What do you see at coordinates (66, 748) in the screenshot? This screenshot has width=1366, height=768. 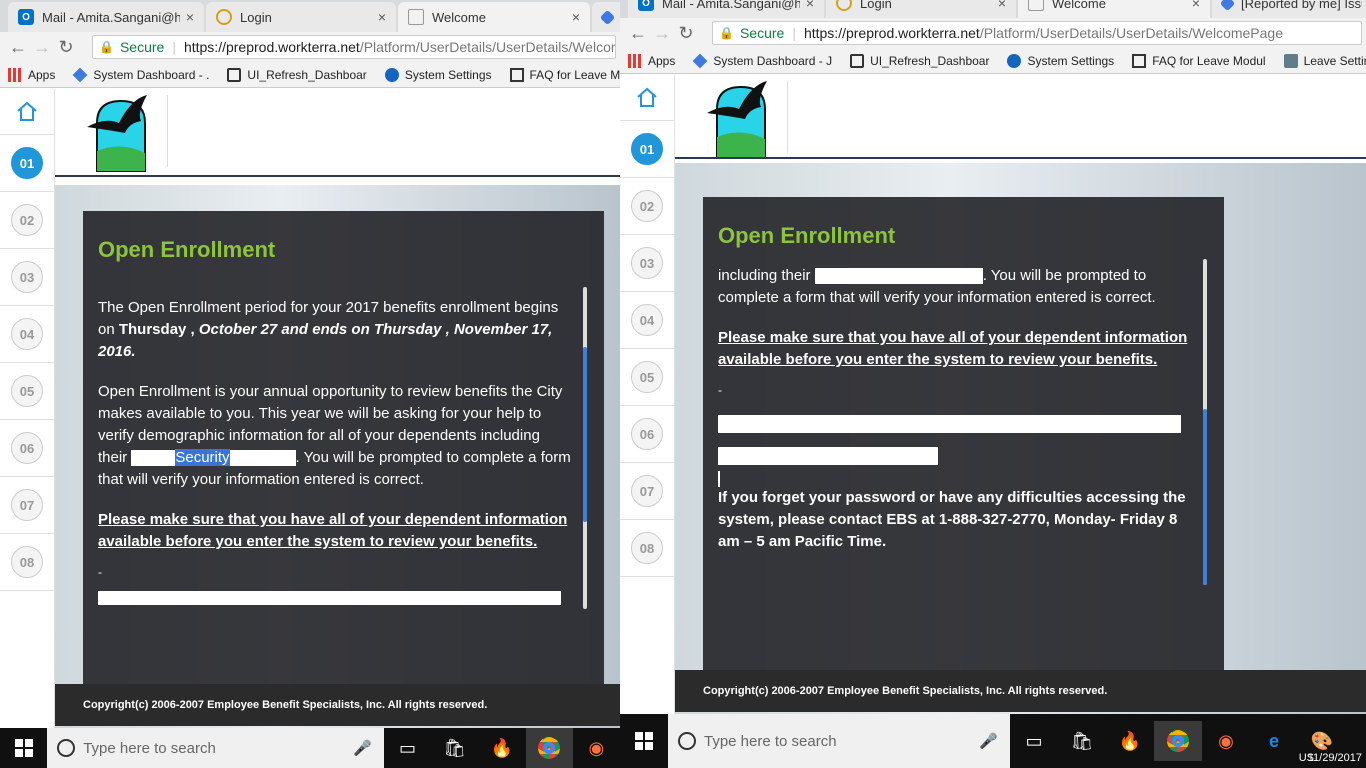 I see `search-icon` at bounding box center [66, 748].